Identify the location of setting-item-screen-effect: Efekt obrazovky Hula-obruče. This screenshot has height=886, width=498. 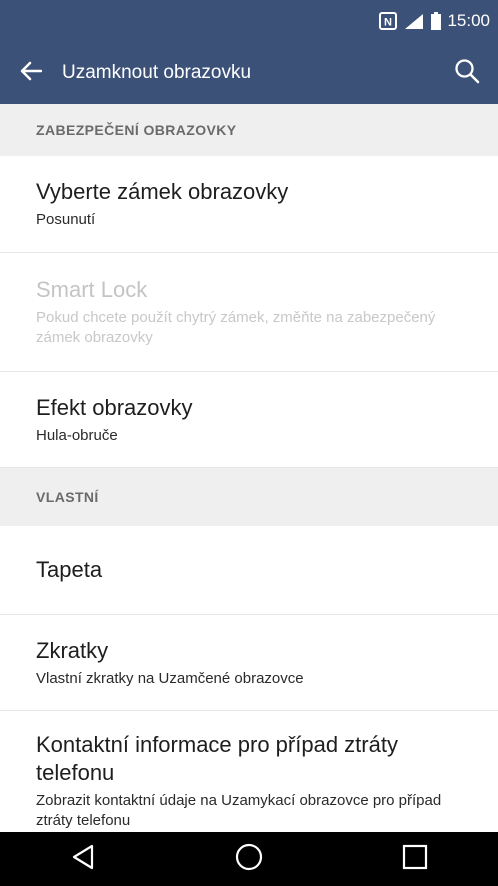
(249, 420).